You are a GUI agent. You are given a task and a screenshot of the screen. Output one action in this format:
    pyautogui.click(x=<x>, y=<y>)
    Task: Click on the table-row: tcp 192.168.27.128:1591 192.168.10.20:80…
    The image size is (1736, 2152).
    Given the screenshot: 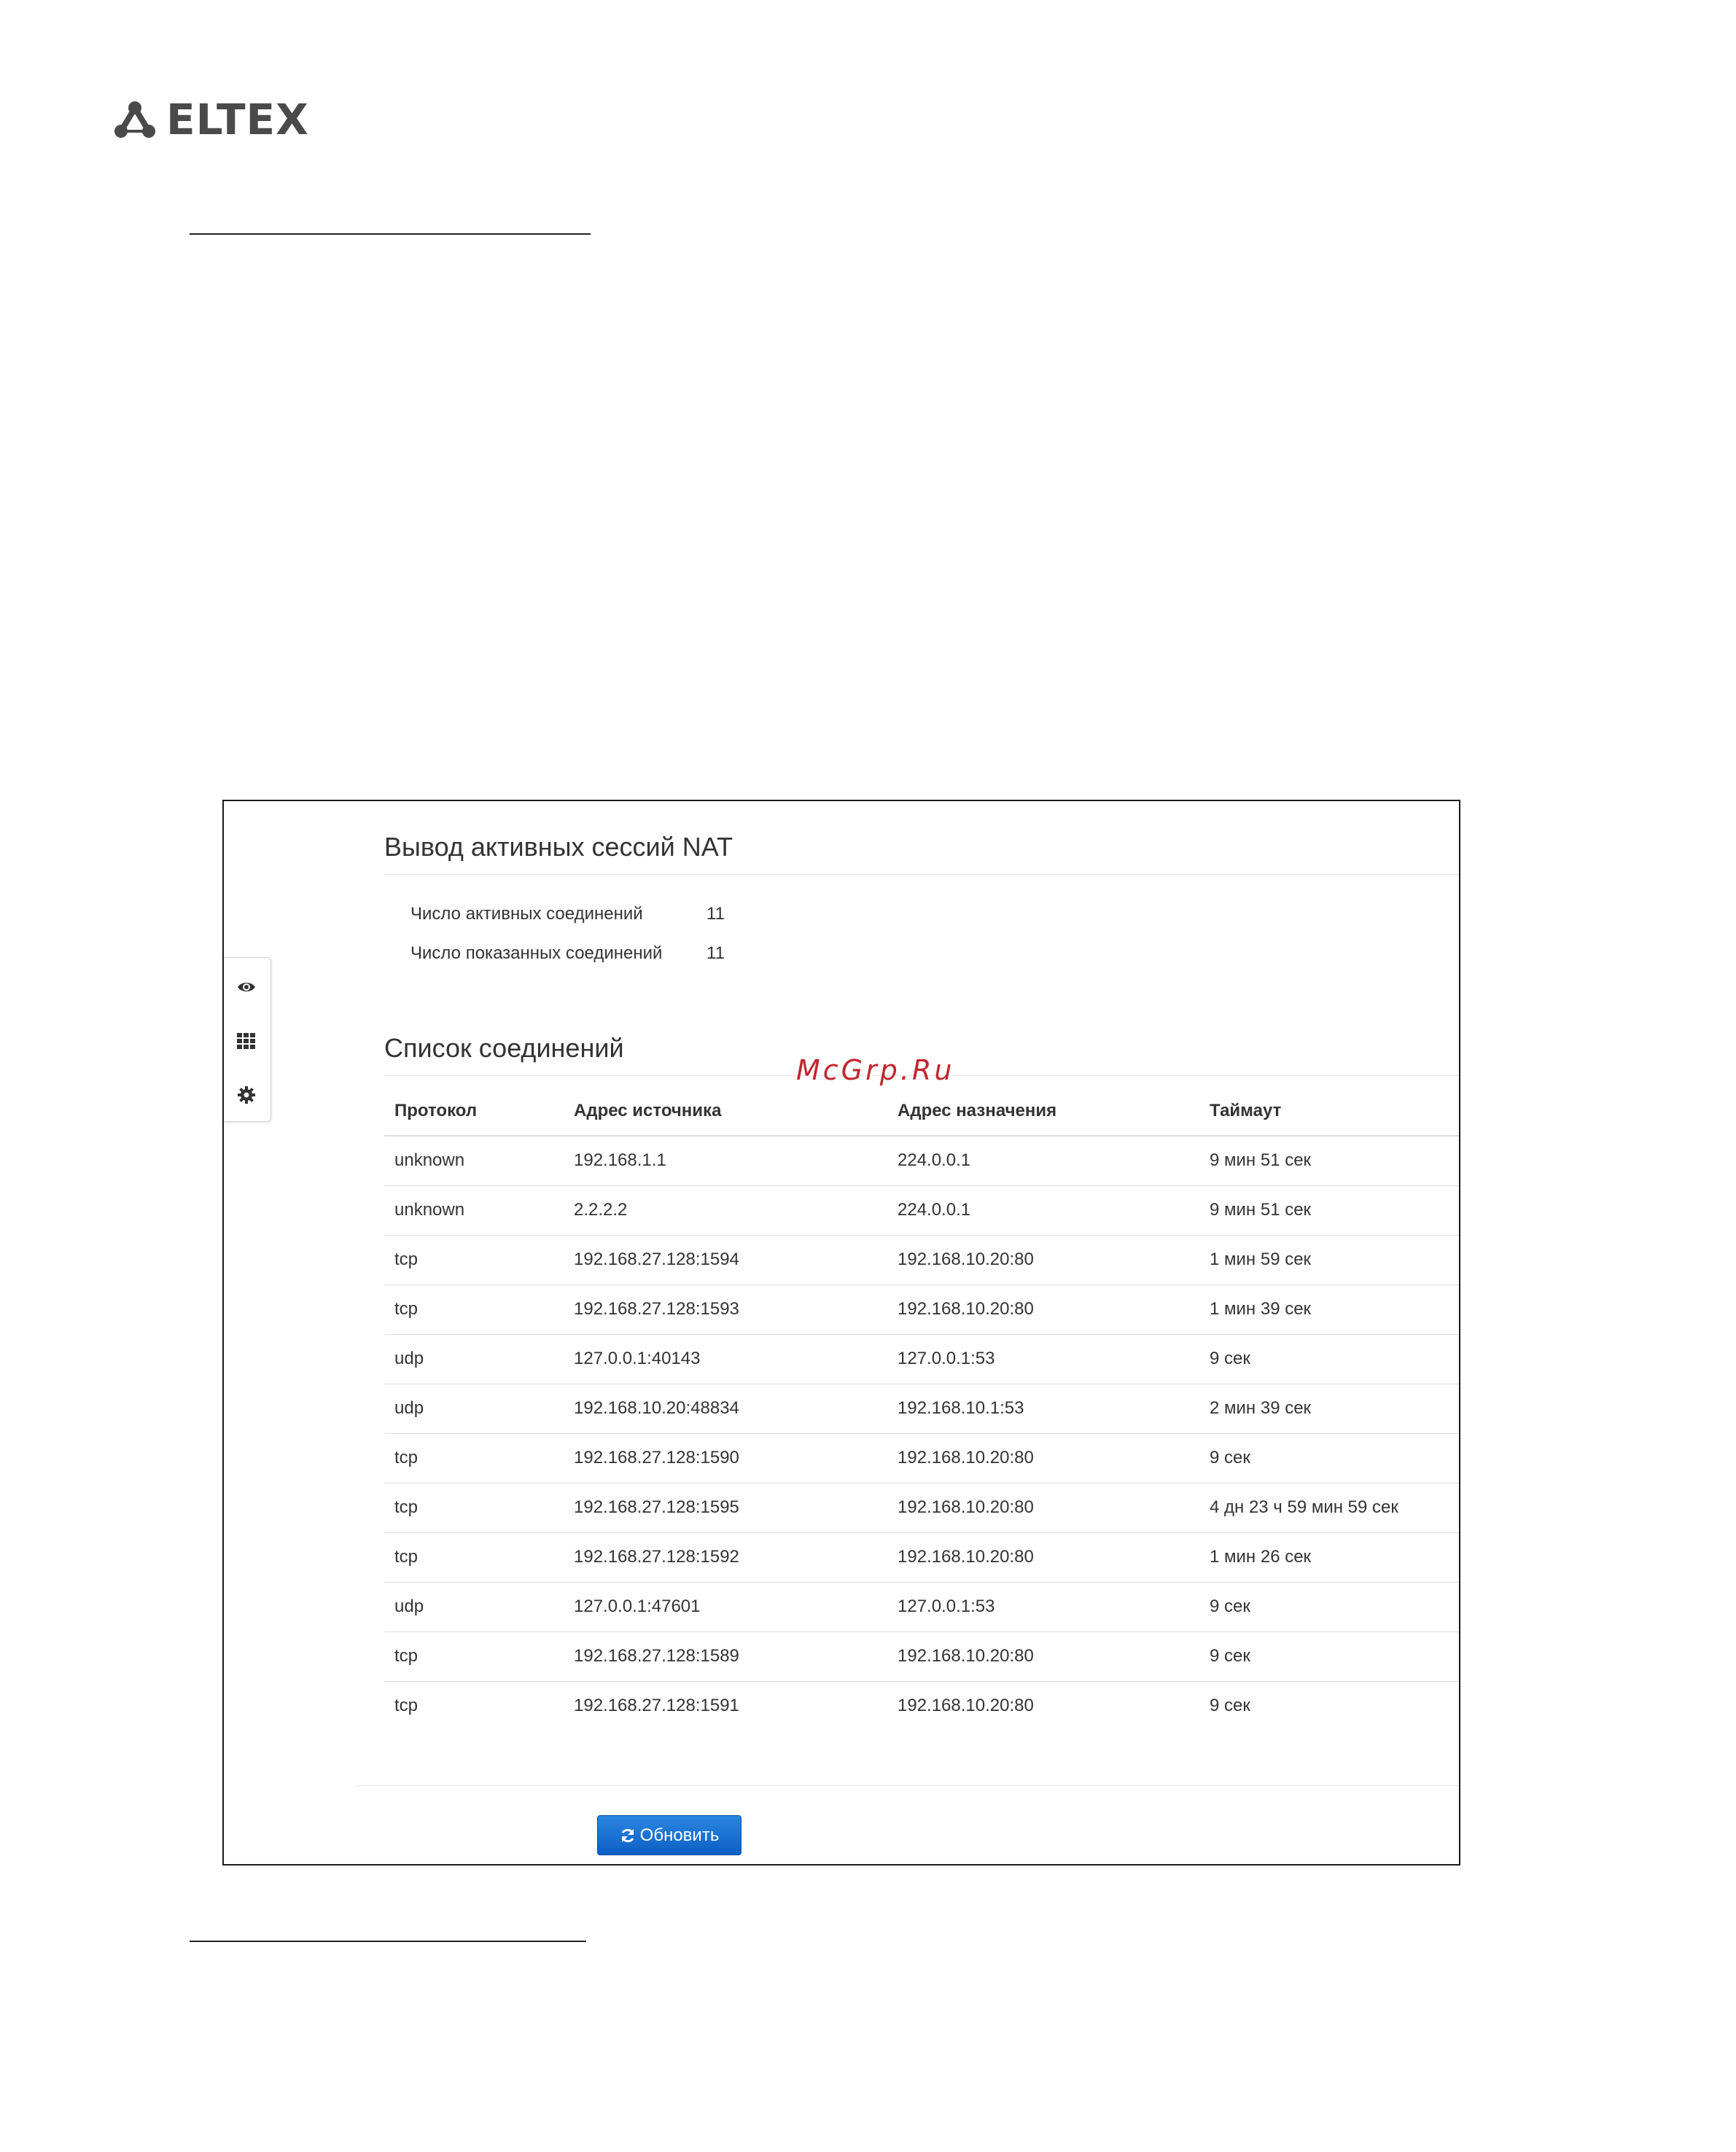 What is the action you would take?
    pyautogui.click(x=922, y=1706)
    